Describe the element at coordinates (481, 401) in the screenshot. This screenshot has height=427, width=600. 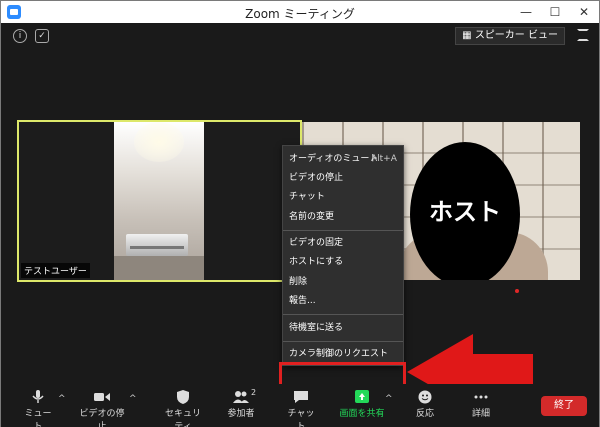
I see `more-button: 詳細` at that location.